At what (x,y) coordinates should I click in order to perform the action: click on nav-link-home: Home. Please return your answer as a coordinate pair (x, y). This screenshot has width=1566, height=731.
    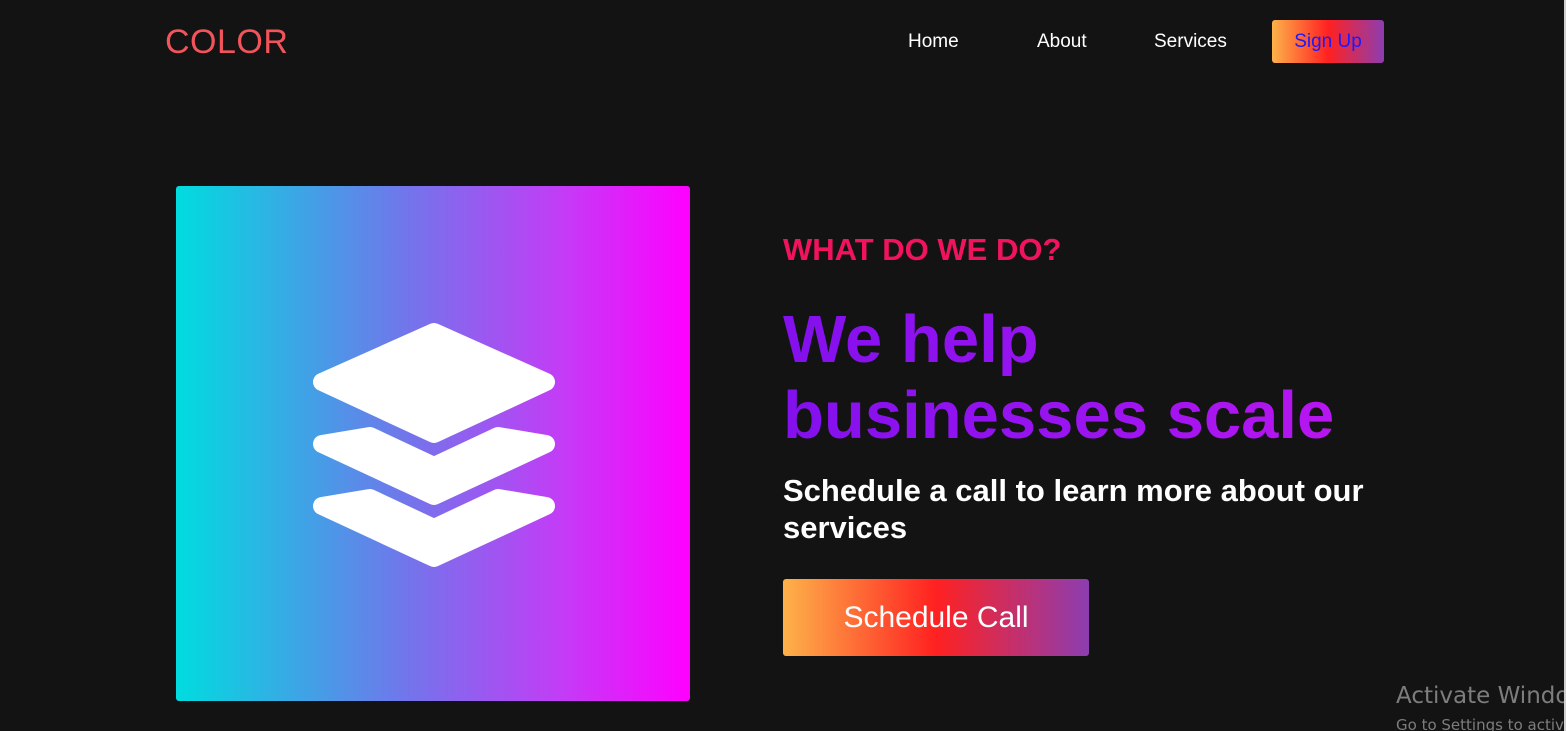
    Looking at the image, I should click on (933, 42).